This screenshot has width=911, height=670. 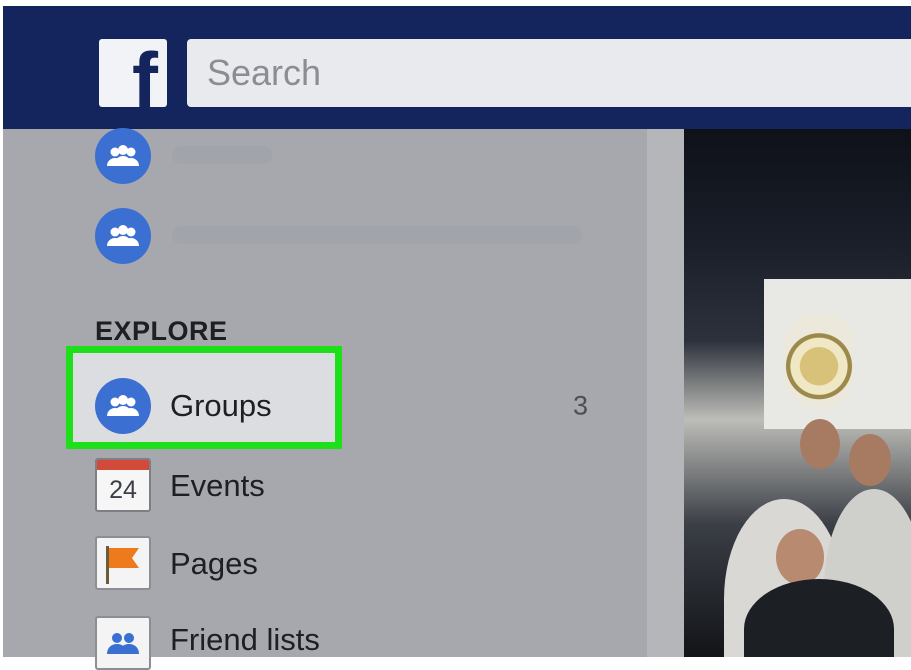 What do you see at coordinates (217, 485) in the screenshot?
I see `sidebar-item-label: Events` at bounding box center [217, 485].